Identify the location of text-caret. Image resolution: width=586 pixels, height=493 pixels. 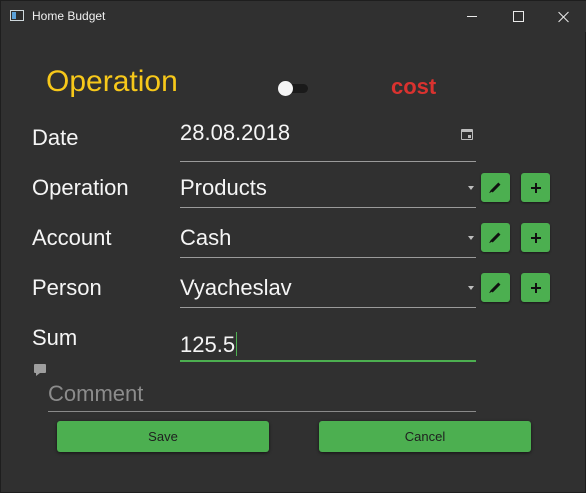
(237, 344).